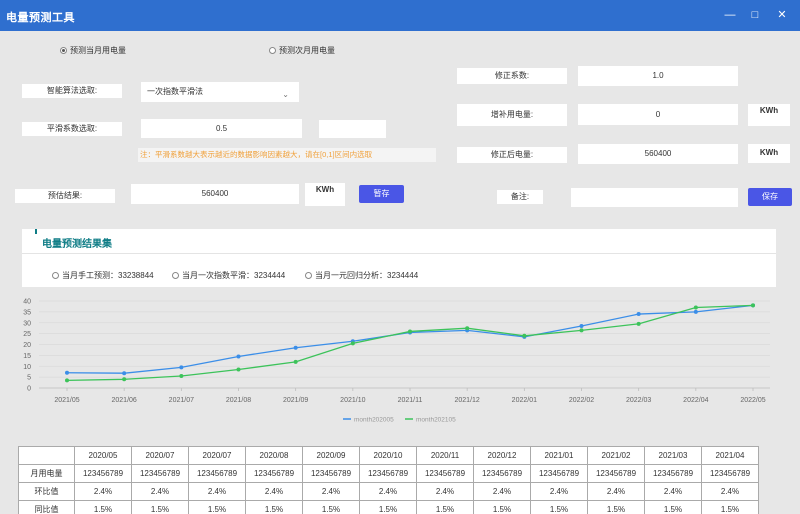  I want to click on corrected-power-unit: KWh, so click(769, 153).